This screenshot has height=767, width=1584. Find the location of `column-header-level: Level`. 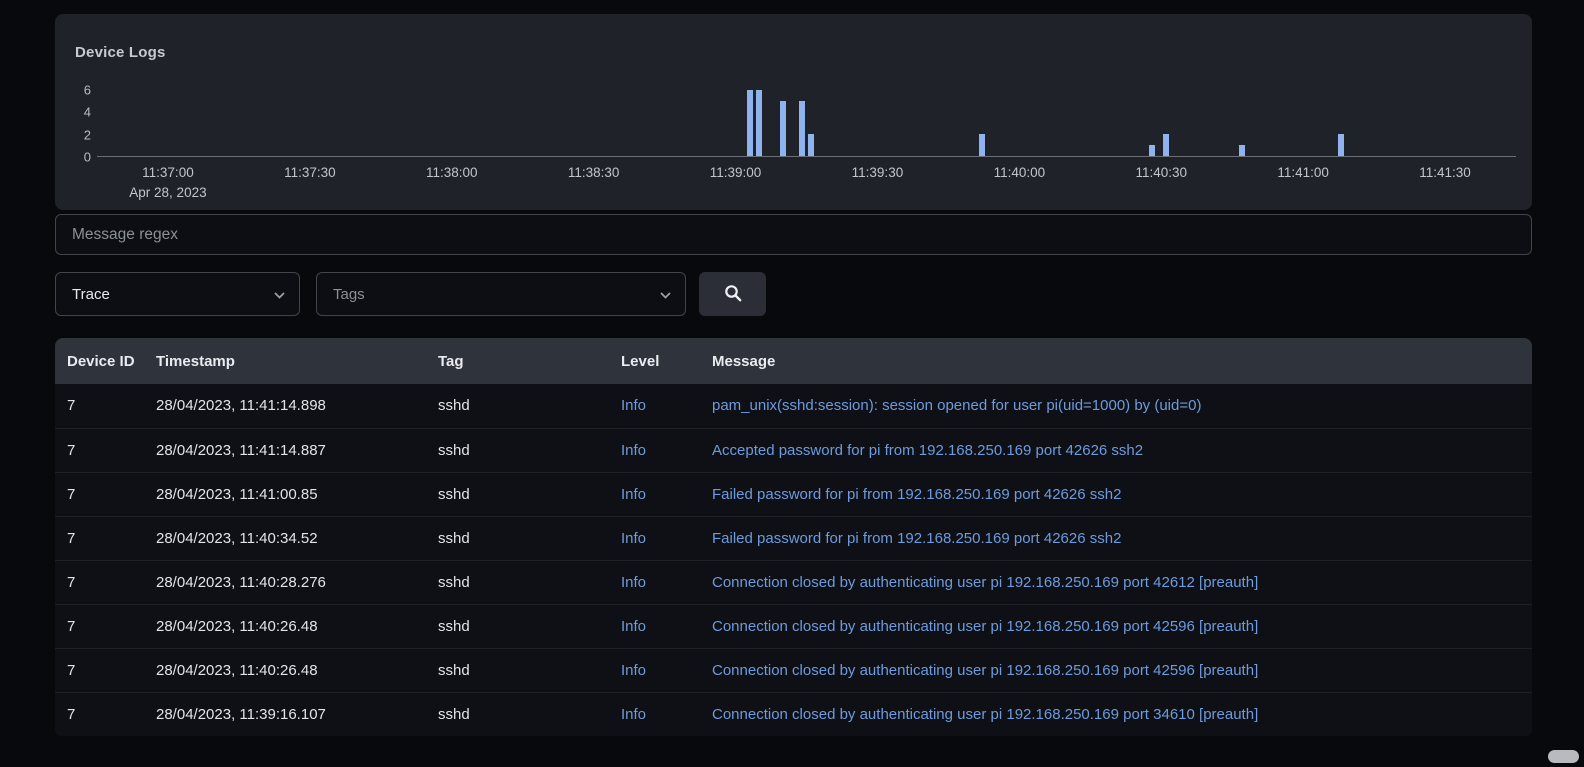

column-header-level: Level is located at coordinates (654, 361).